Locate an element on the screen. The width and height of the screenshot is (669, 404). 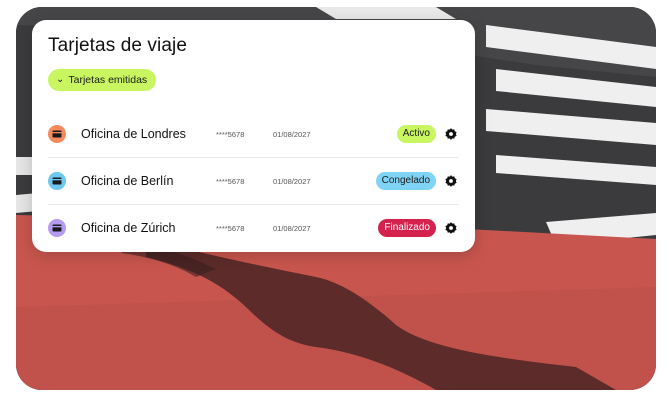
status-badge: Congelado is located at coordinates (405, 181).